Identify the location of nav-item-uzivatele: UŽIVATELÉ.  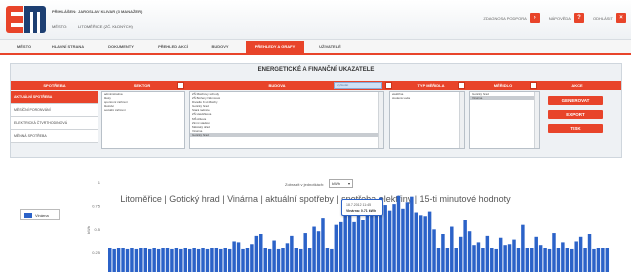
(330, 47).